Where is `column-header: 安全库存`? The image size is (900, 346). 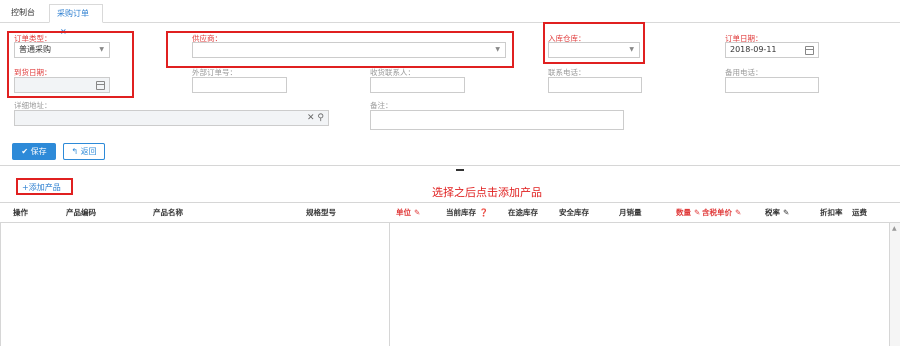 column-header: 安全库存 is located at coordinates (574, 213).